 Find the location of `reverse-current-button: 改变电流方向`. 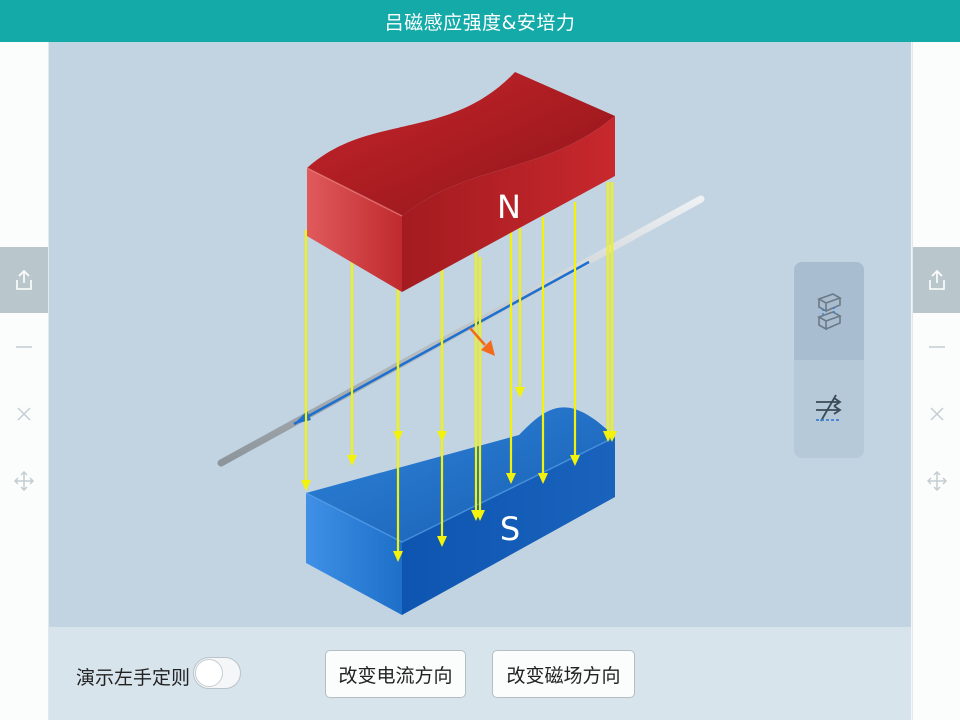

reverse-current-button: 改变电流方向 is located at coordinates (395, 674).